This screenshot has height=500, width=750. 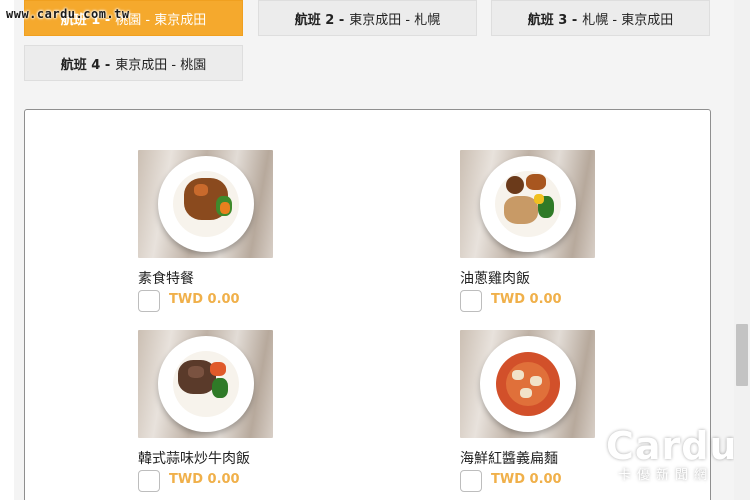 I want to click on meal-name: 韓式蒜味炒牛肉飯, so click(x=194, y=459).